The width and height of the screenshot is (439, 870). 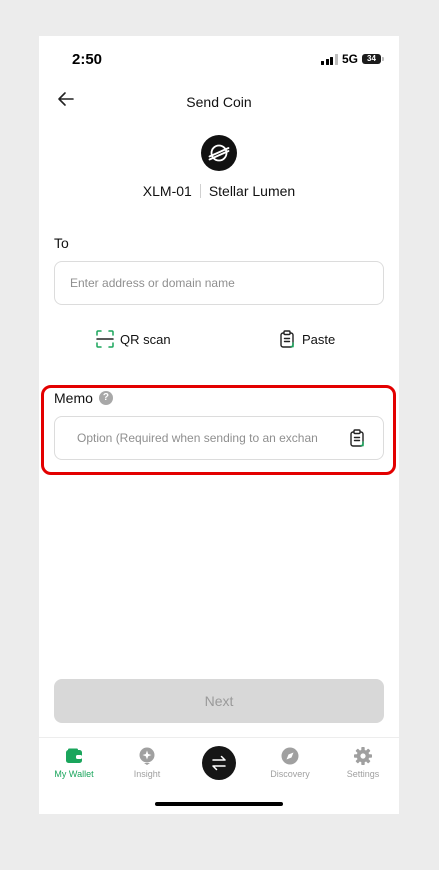 I want to click on tab-insight: Insight, so click(x=147, y=762).